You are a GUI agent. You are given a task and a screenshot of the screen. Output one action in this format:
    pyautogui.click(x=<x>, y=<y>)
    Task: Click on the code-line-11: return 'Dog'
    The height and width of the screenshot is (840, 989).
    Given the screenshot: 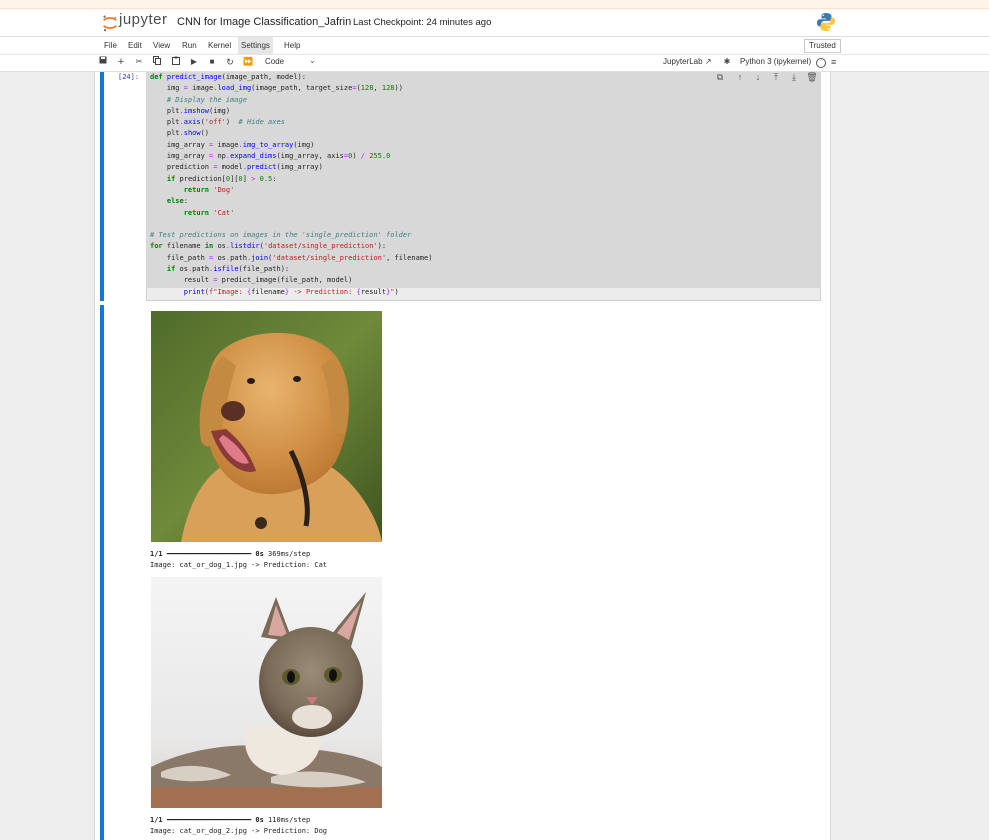 What is the action you would take?
    pyautogui.click(x=209, y=189)
    